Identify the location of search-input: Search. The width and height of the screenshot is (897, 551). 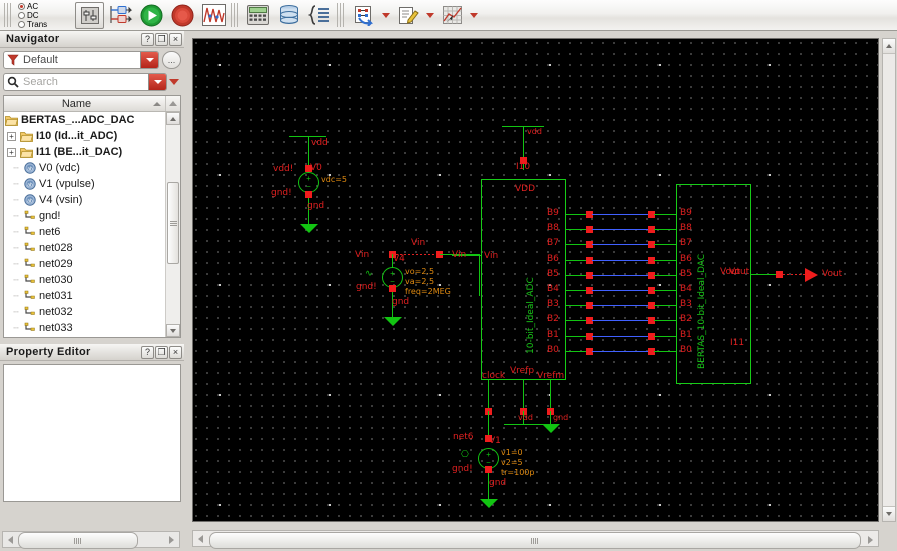
(85, 82).